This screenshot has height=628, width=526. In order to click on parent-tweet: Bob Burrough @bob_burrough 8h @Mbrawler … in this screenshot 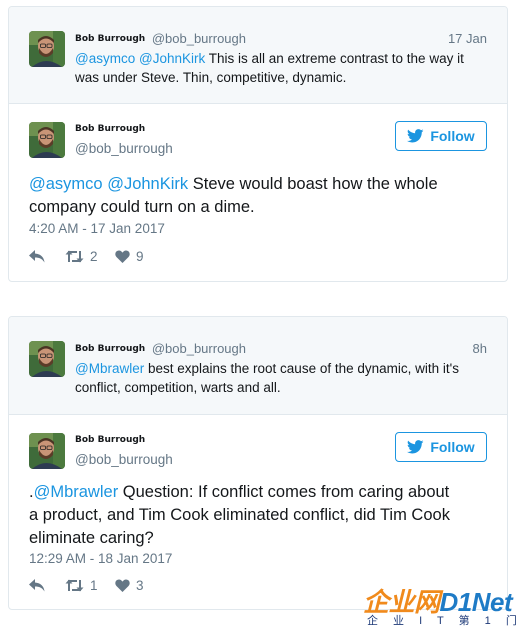, I will do `click(258, 366)`.